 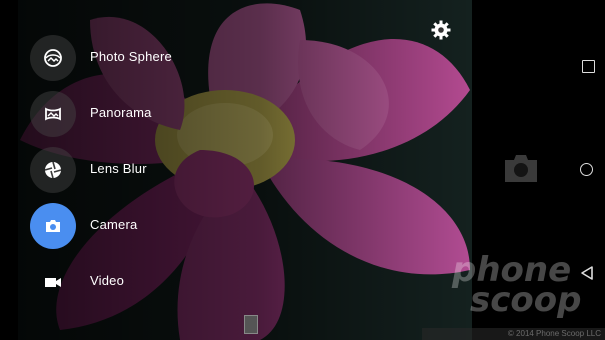 What do you see at coordinates (53, 226) in the screenshot?
I see `camera-icon` at bounding box center [53, 226].